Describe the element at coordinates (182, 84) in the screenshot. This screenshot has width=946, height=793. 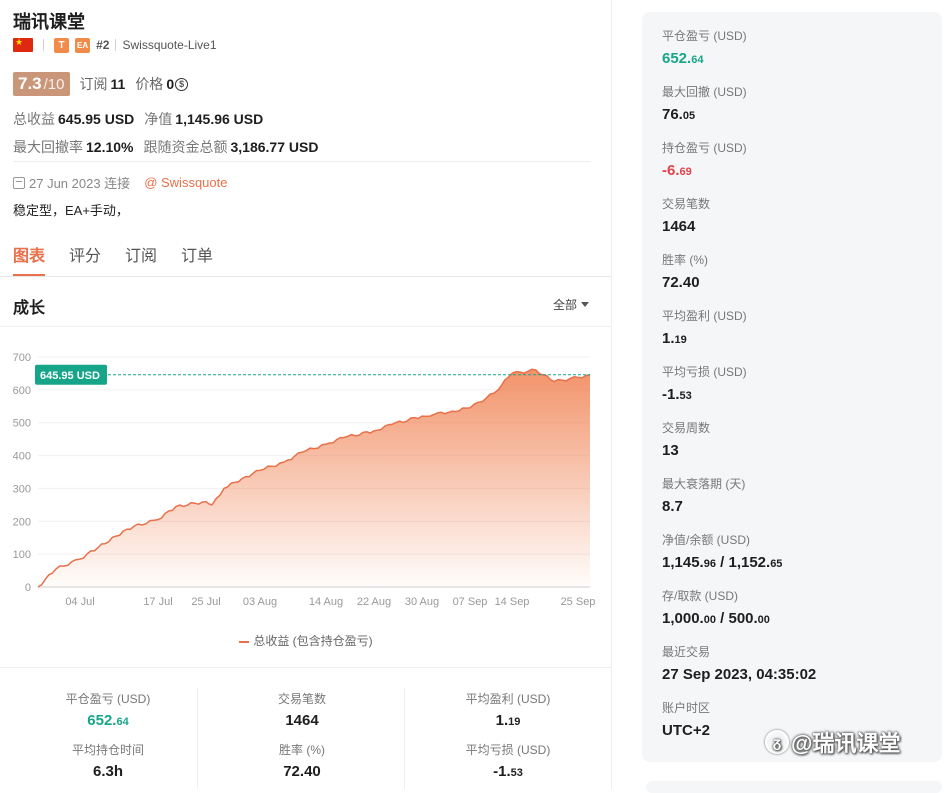
I see `currency-coin-icon: $` at that location.